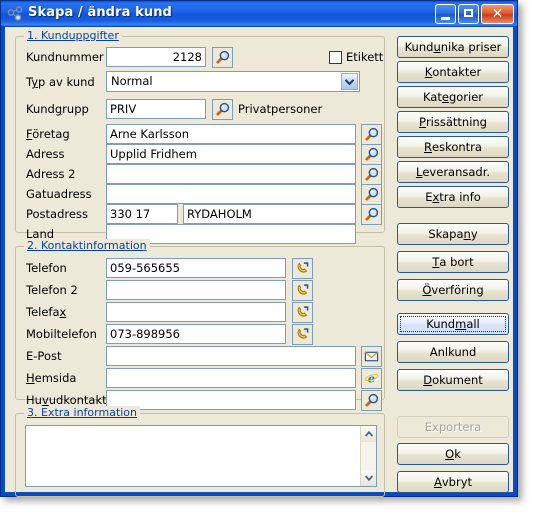 This screenshot has height=515, width=534. What do you see at coordinates (100, 12) in the screenshot?
I see `window-title: Skapa / ändra kund` at bounding box center [100, 12].